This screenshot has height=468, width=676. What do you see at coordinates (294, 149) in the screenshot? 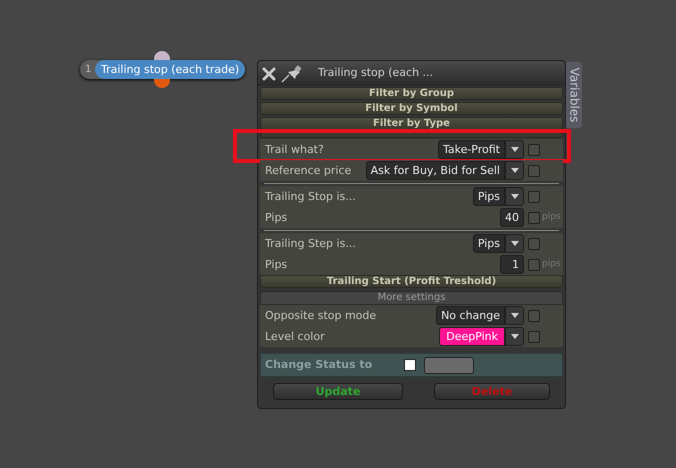
I see `field-label: Trail what?` at bounding box center [294, 149].